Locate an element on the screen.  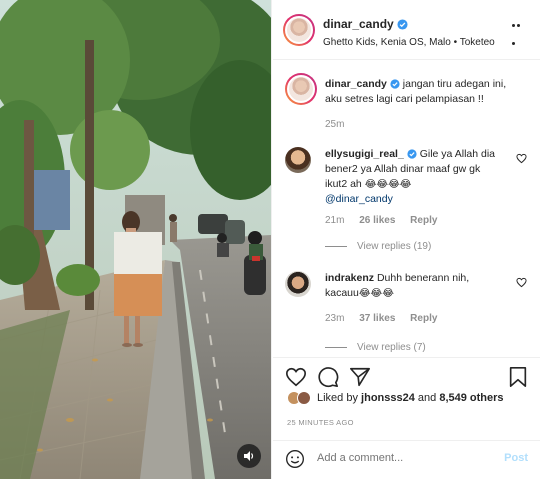
comment-emojis: 😂😂😂😂 is located at coordinates (388, 184).